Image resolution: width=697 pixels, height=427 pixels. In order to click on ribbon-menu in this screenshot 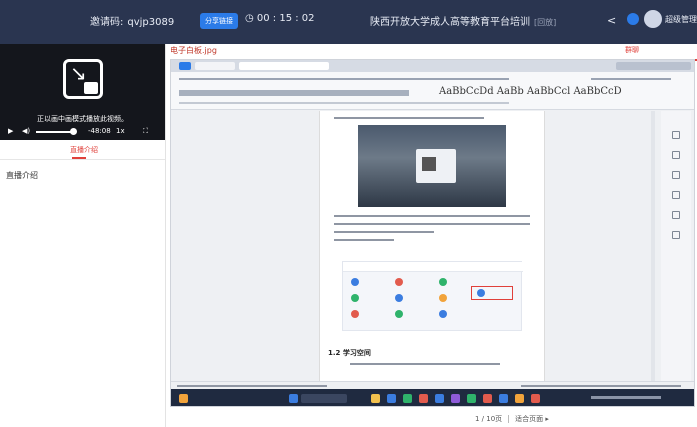, I will do `click(344, 79)`.